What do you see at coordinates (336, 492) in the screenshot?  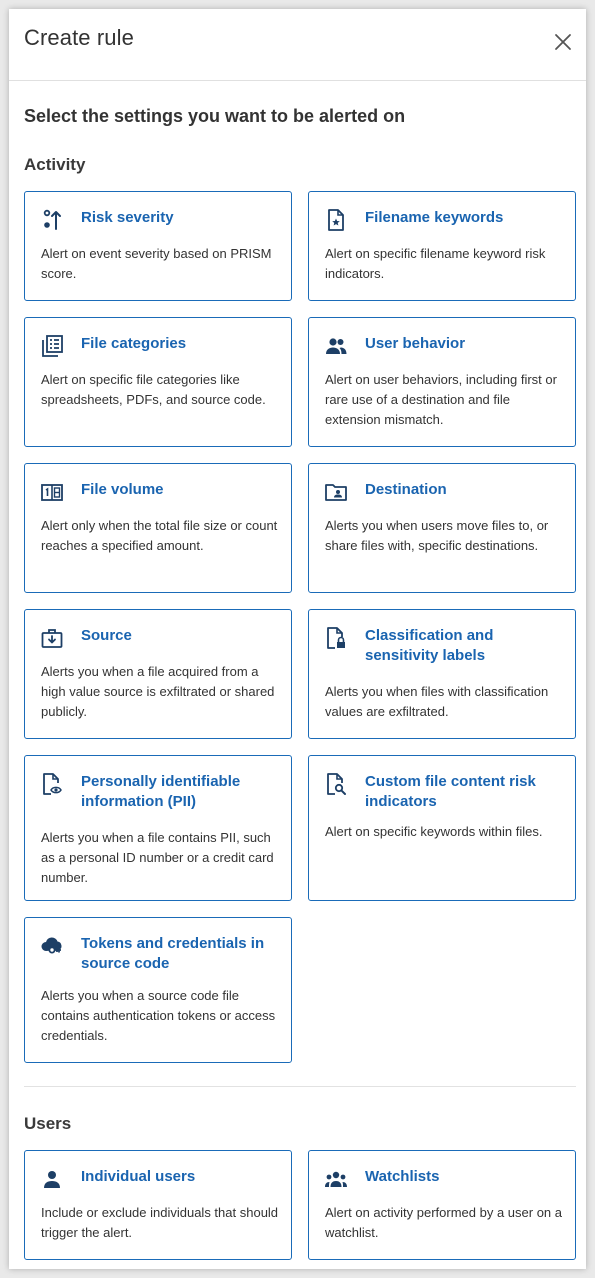 I see `folder-user-icon` at bounding box center [336, 492].